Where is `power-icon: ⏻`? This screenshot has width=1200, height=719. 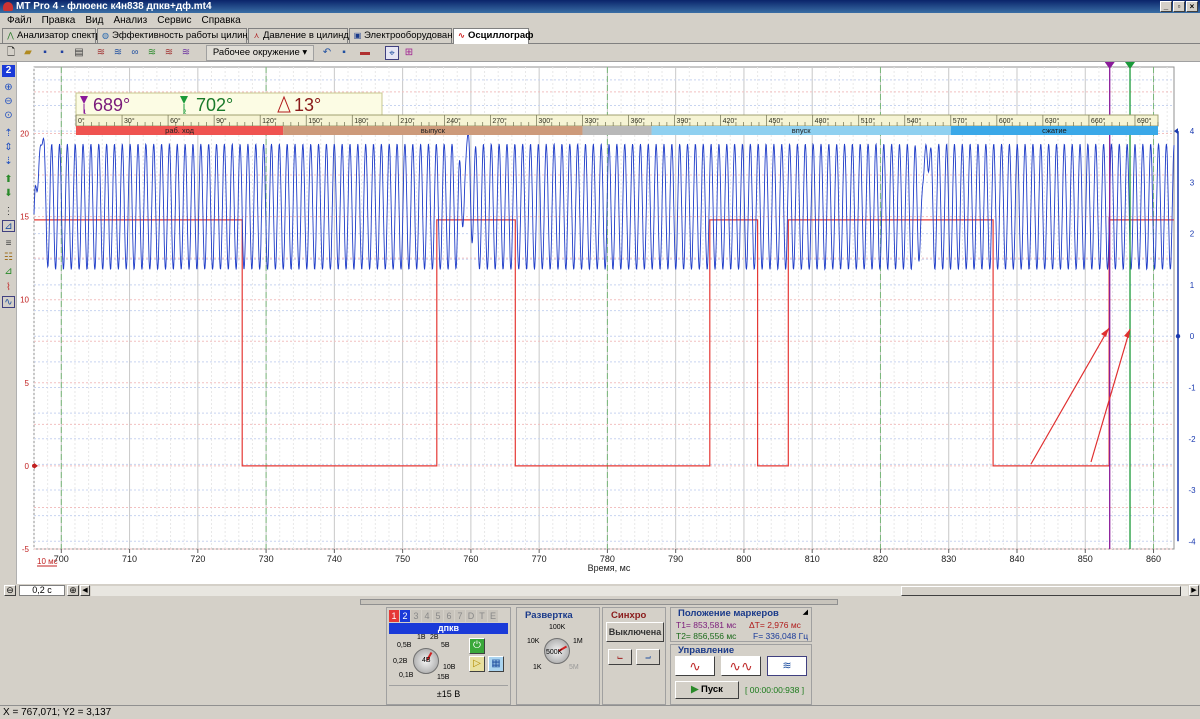 power-icon: ⏻ is located at coordinates (477, 646).